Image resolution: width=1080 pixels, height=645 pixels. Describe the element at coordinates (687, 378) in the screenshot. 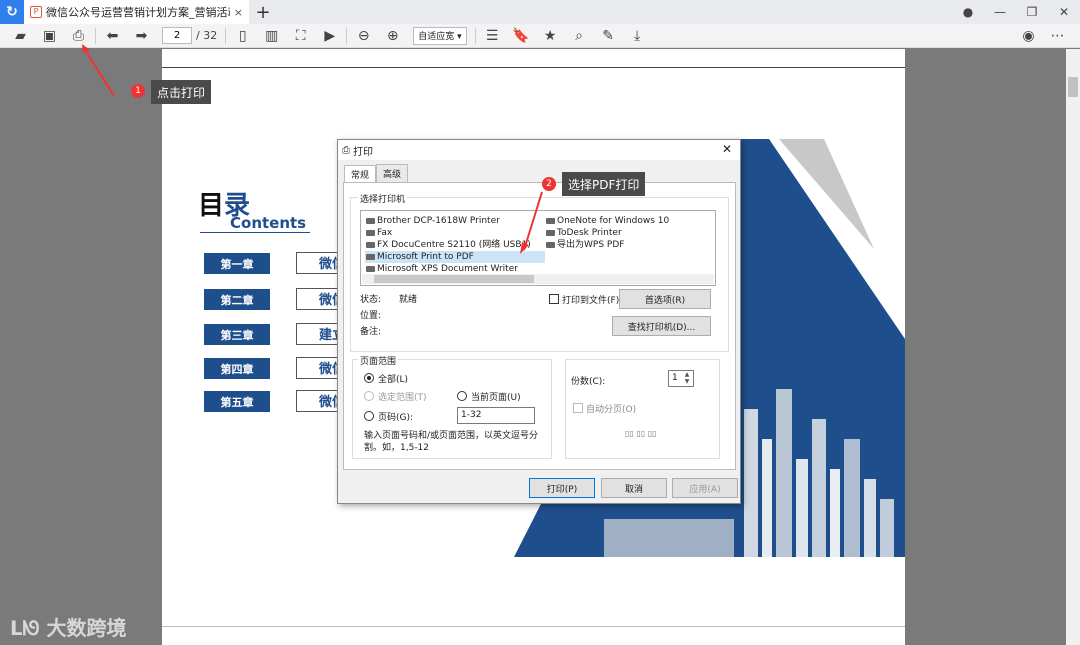

I see `copies-spinner-icon: ▲ ▼` at that location.